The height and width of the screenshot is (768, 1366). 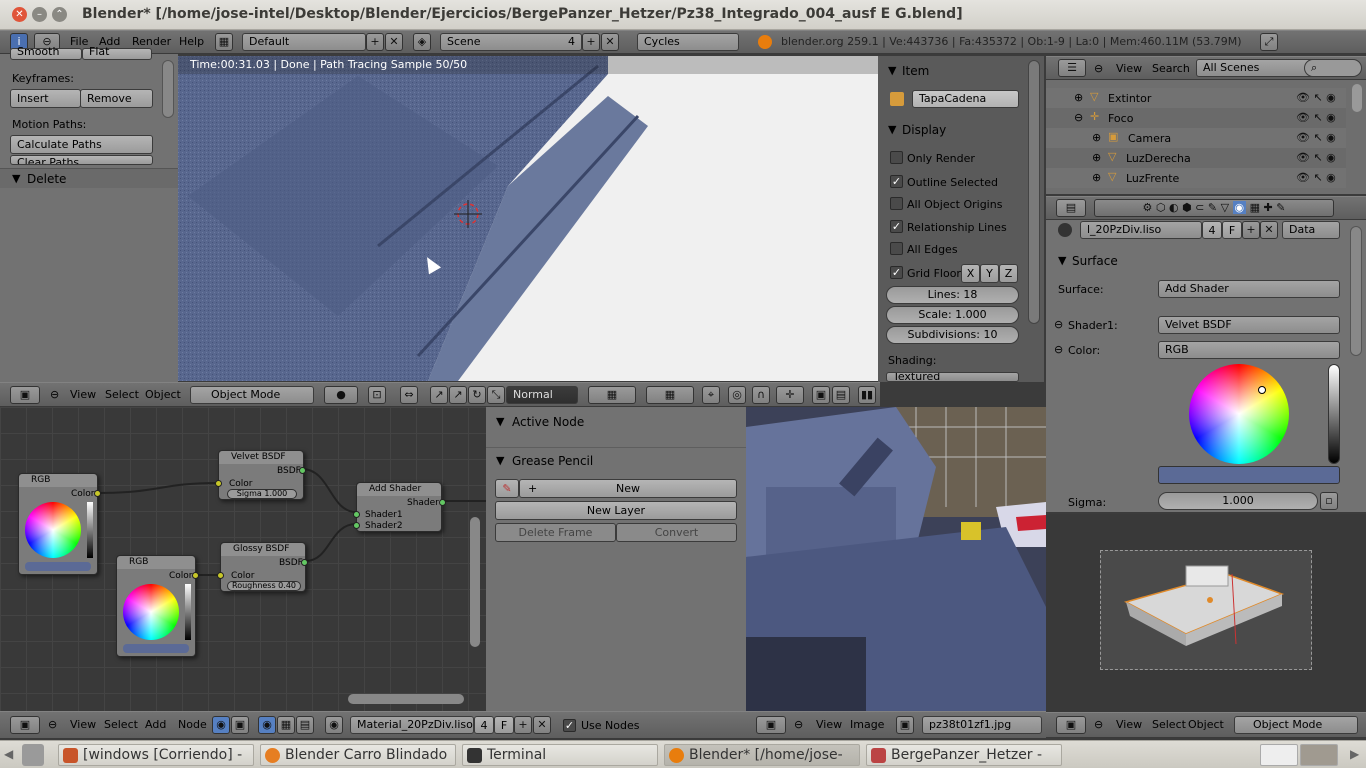 What do you see at coordinates (155, 725) in the screenshot?
I see `menu-add: Add` at bounding box center [155, 725].